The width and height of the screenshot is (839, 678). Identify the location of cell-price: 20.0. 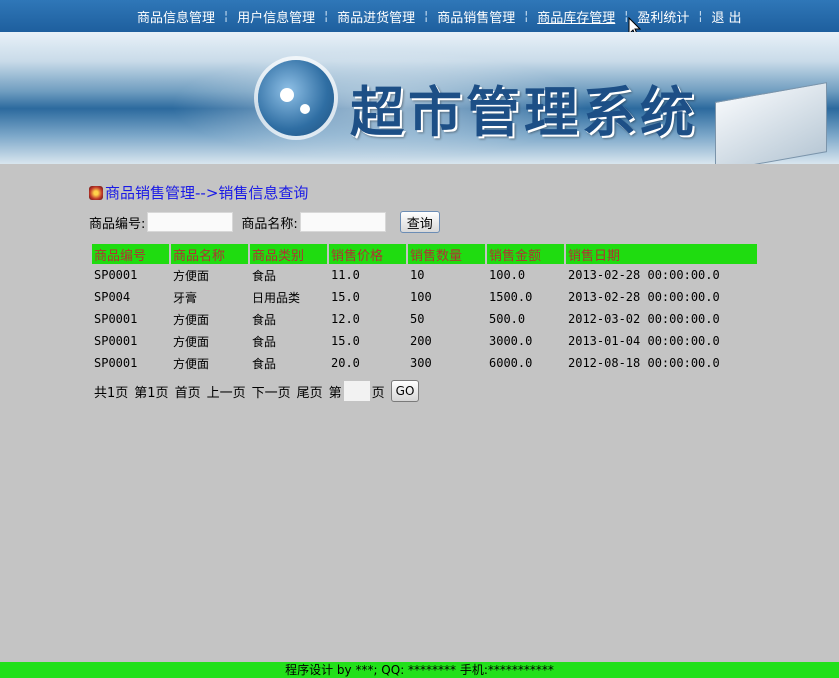
(345, 363).